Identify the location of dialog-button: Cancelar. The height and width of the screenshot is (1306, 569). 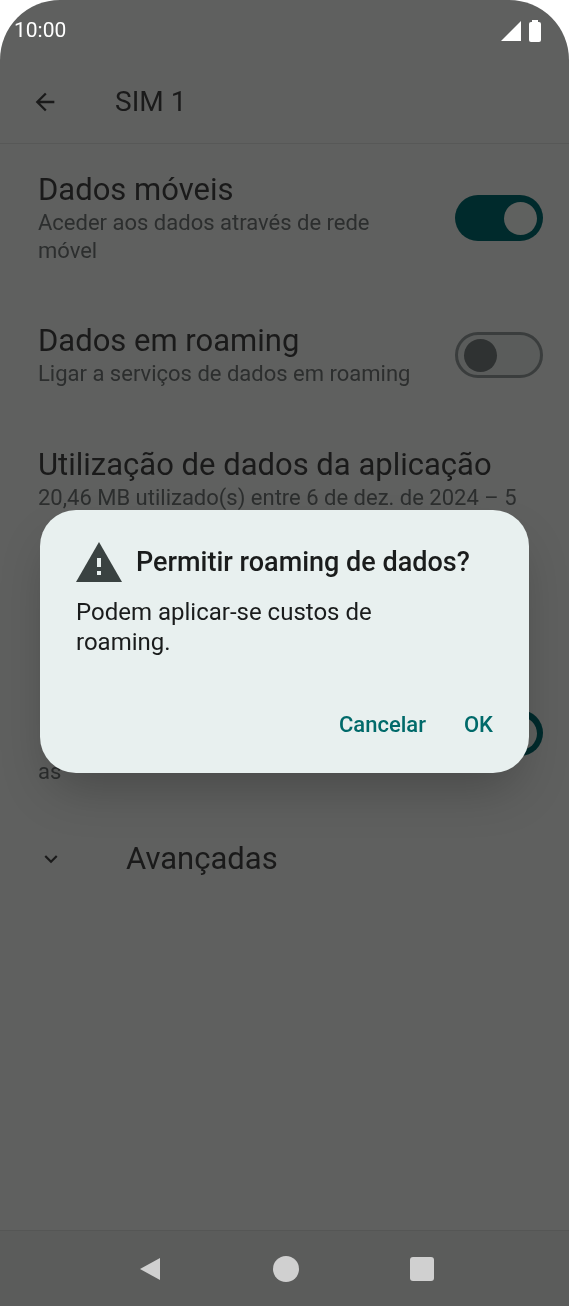
(382, 724).